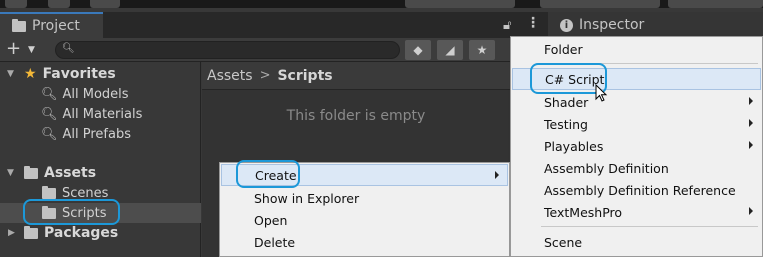 This screenshot has height=257, width=763. What do you see at coordinates (275, 242) in the screenshot?
I see `menu-item-label: Delete` at bounding box center [275, 242].